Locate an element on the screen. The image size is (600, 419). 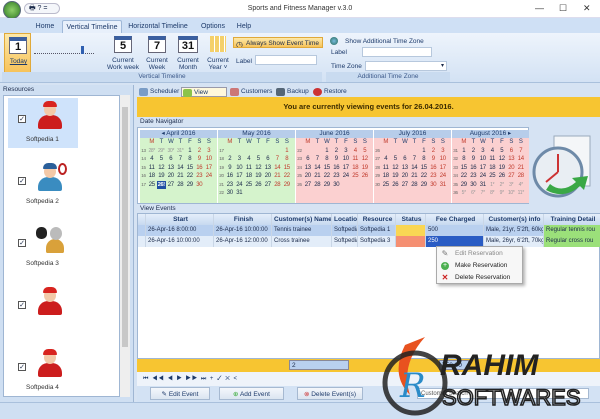
tab-home: Home is located at coordinates (45, 26).